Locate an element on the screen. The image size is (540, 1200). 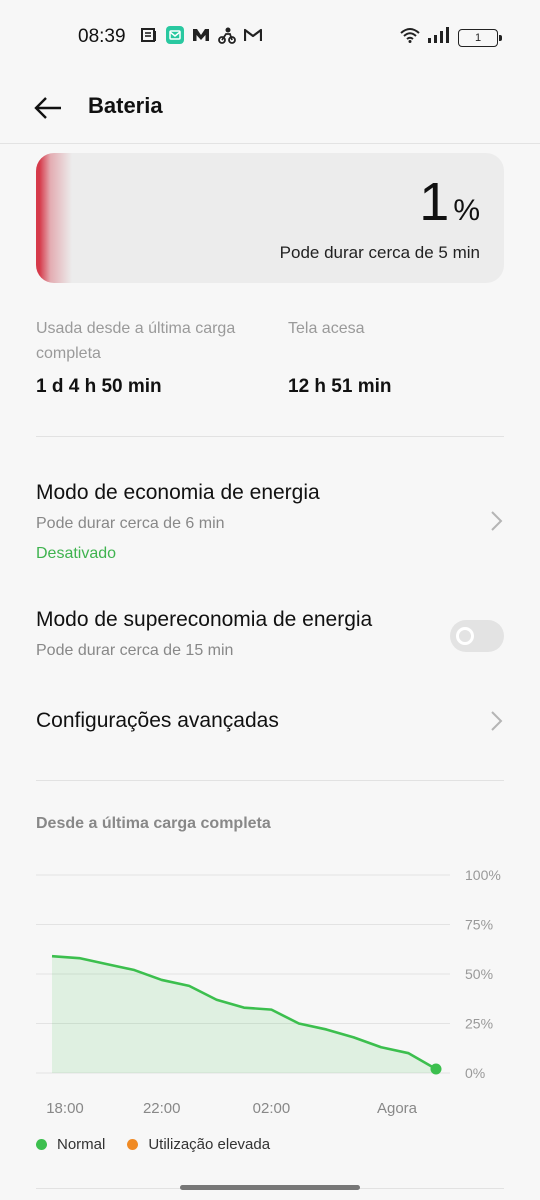
toggle-knob is located at coordinates (465, 636).